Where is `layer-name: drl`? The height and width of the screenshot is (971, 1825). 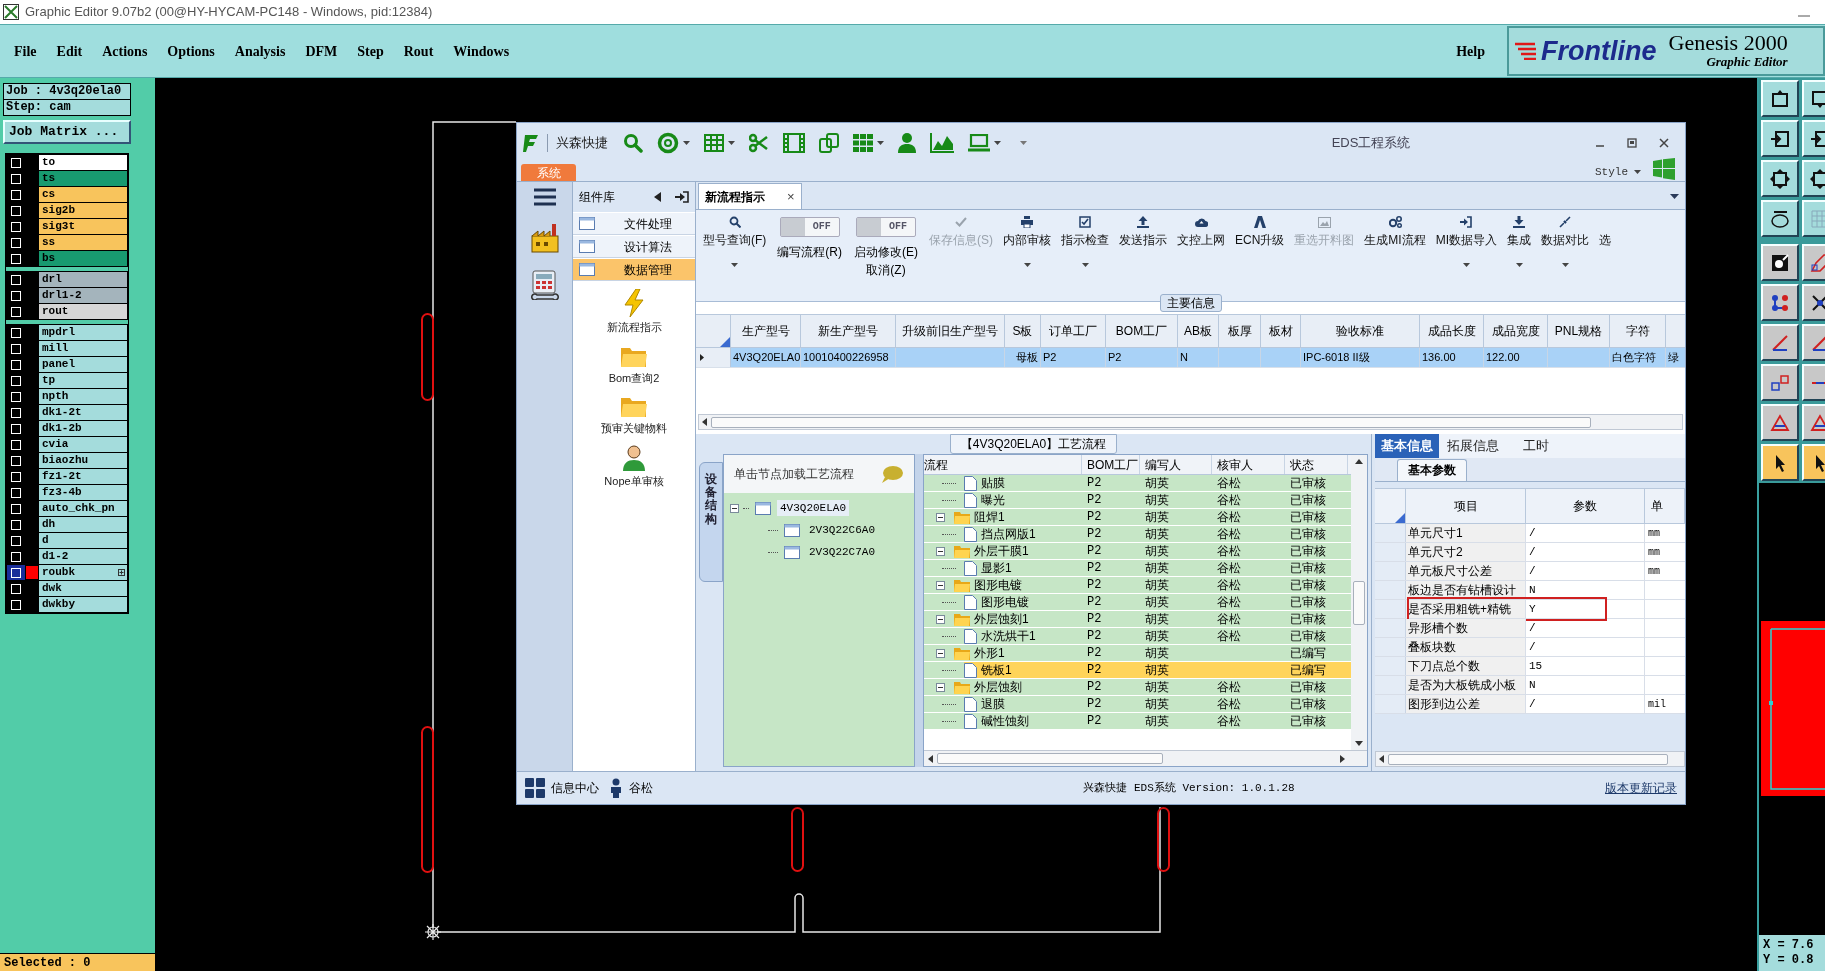
layer-name: drl is located at coordinates (83, 279).